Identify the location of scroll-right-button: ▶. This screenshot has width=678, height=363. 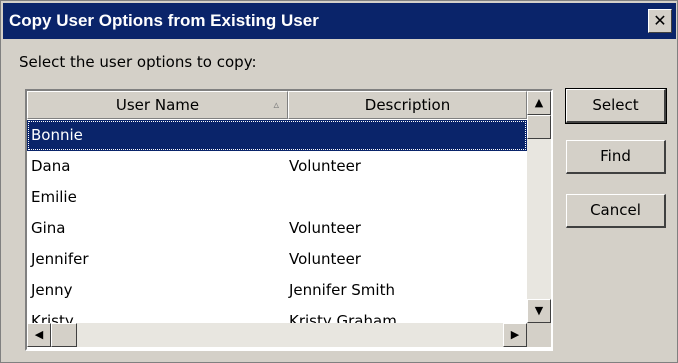
(515, 335).